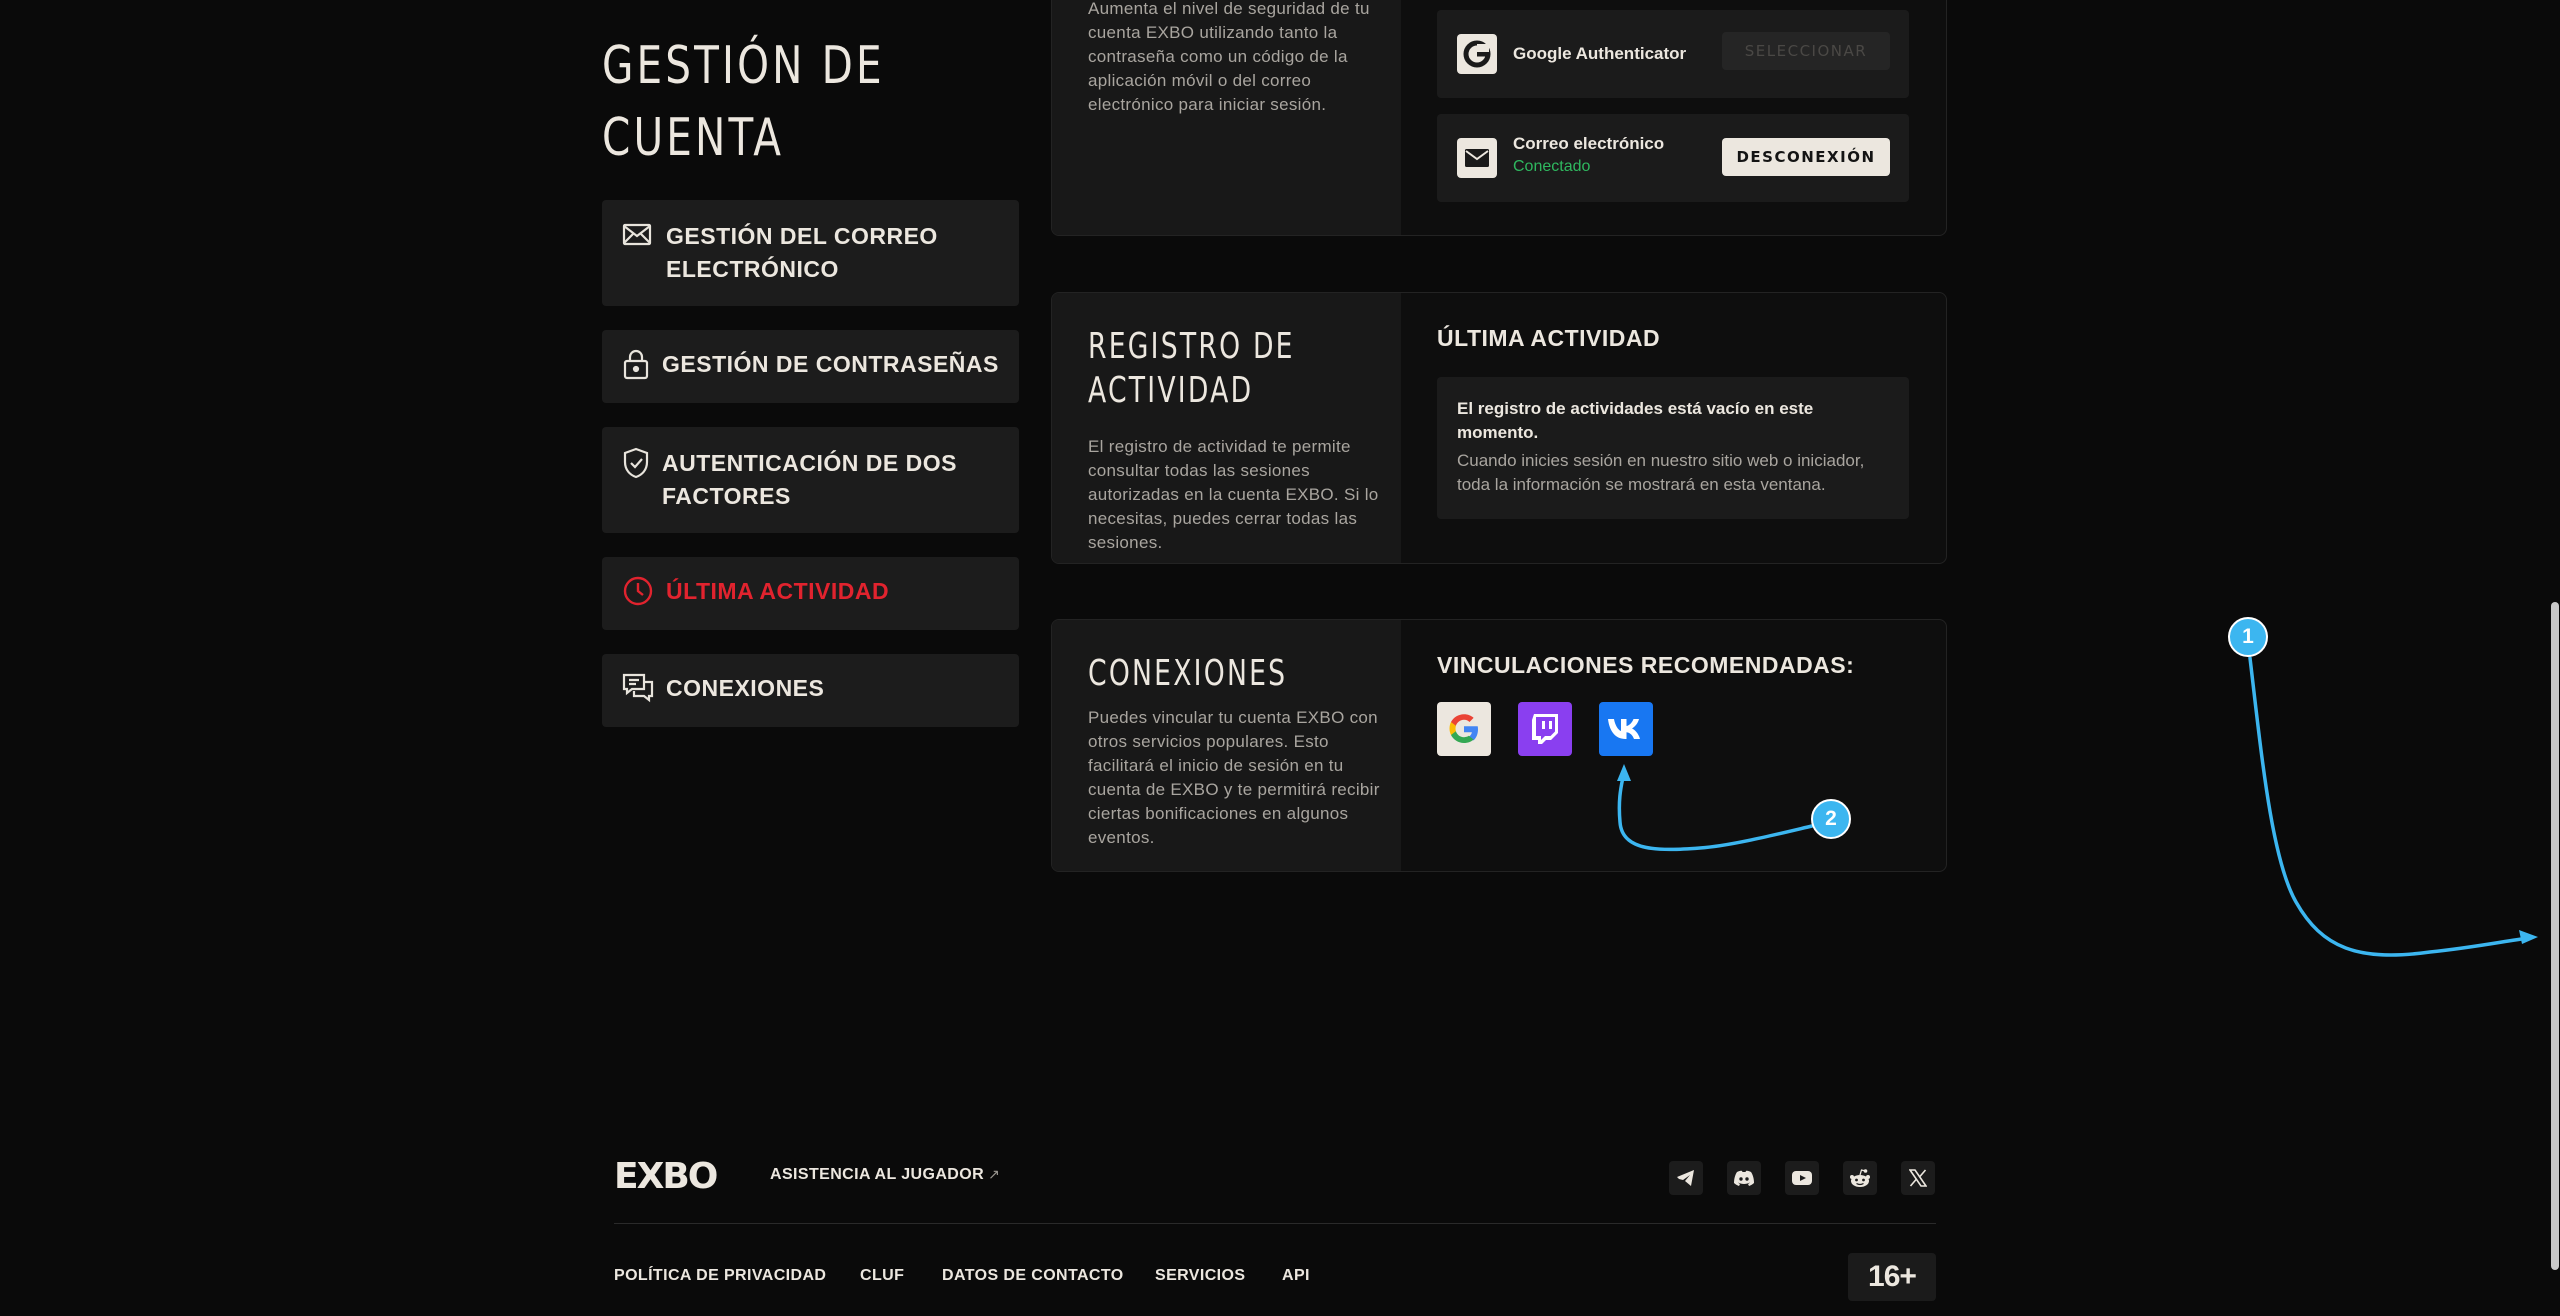 Image resolution: width=2560 pixels, height=1316 pixels. I want to click on sidebar-item-two-factor: AUTENTICACIÓN DE DOS FACTORES, so click(810, 480).